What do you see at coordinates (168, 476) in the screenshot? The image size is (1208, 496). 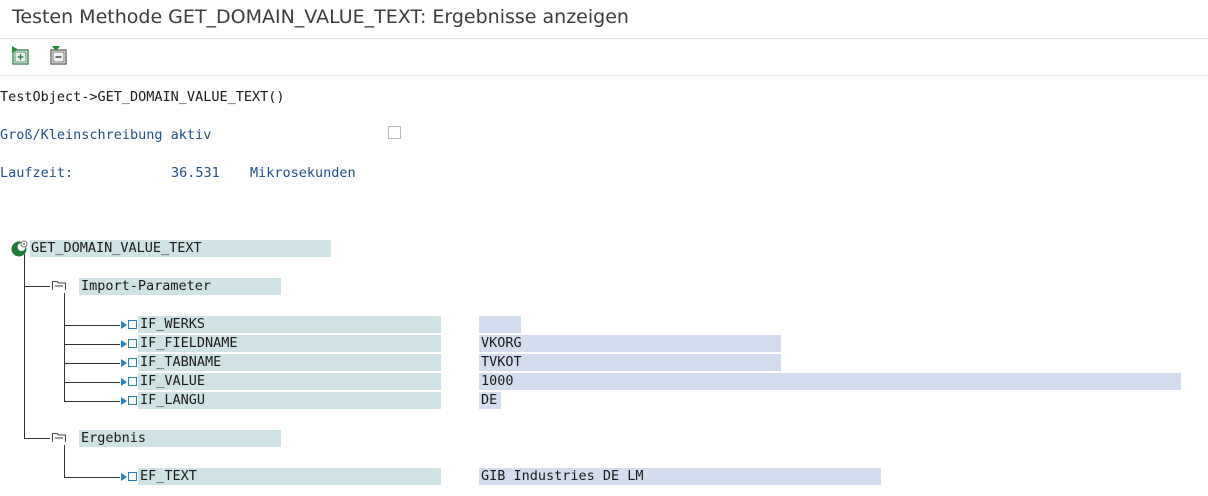 I see `param-name: EF_TEXT` at bounding box center [168, 476].